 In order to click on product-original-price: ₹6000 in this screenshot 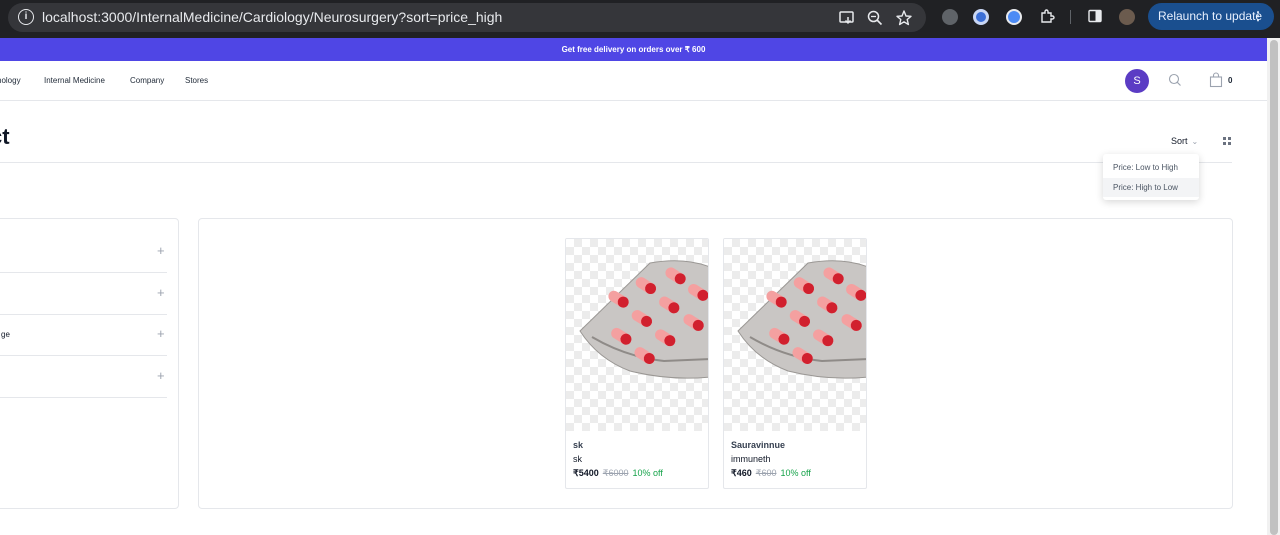, I will do `click(615, 473)`.